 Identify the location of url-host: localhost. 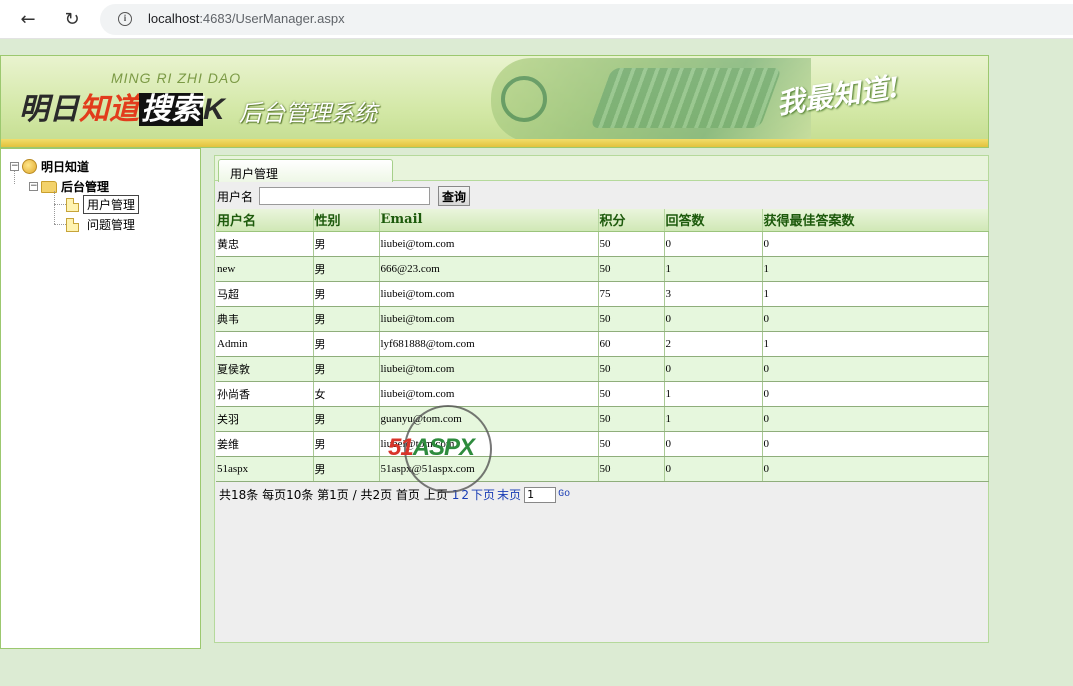
(174, 18).